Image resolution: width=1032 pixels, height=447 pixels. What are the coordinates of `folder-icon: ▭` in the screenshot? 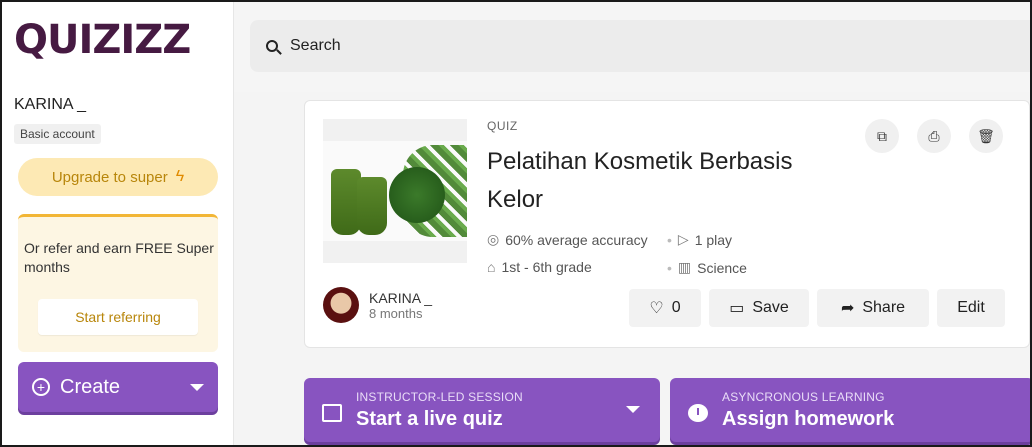 It's located at (737, 308).